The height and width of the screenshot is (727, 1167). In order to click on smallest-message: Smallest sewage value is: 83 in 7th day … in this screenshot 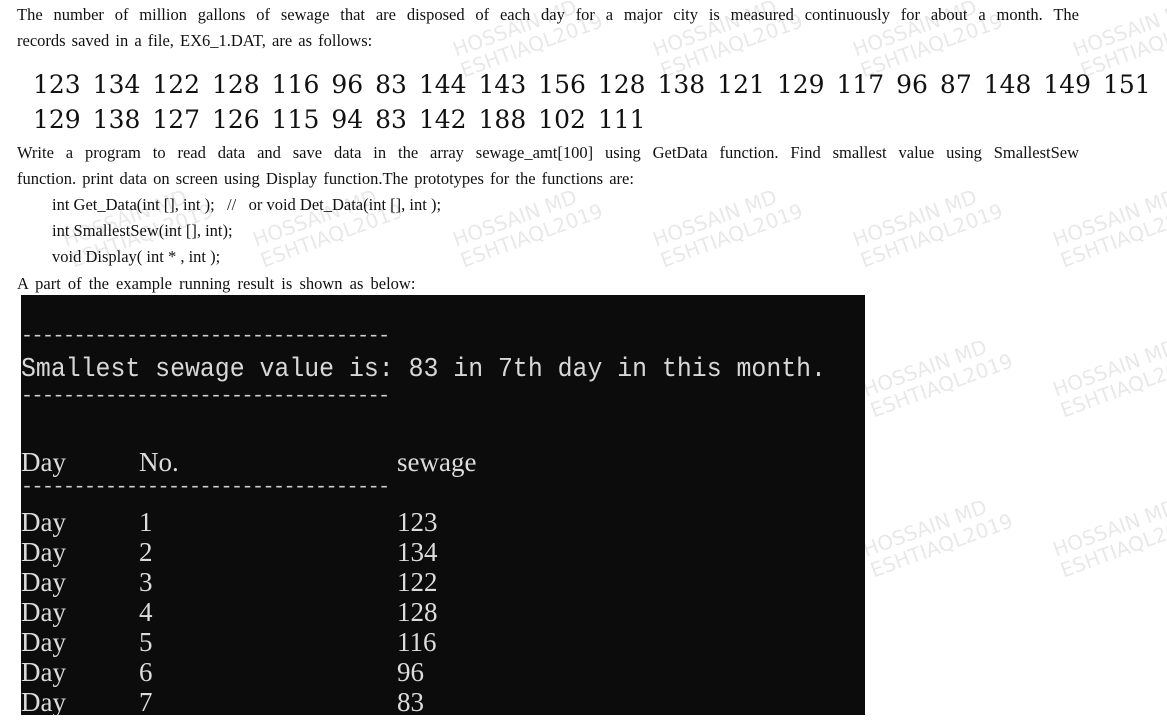, I will do `click(423, 370)`.